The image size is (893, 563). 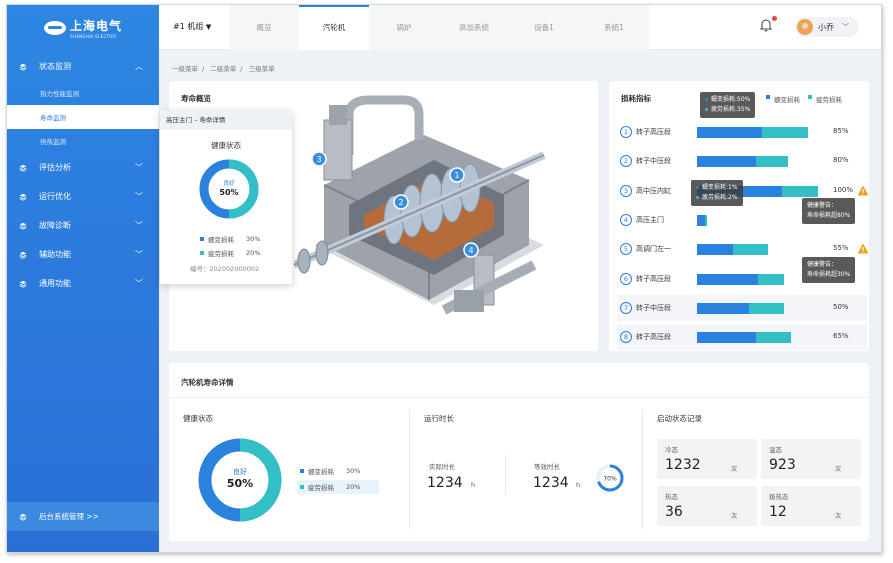 What do you see at coordinates (185, 69) in the screenshot?
I see `breadcrumb-item: 一级菜单` at bounding box center [185, 69].